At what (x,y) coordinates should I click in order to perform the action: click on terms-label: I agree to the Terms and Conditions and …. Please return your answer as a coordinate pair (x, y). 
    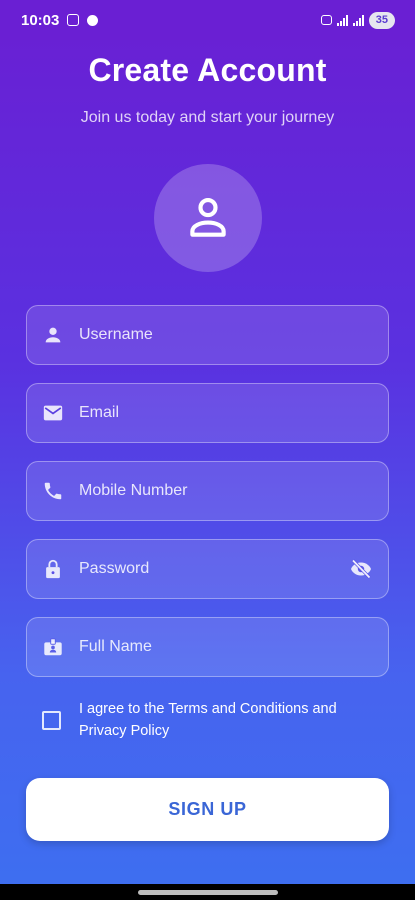
    Looking at the image, I should click on (225, 720).